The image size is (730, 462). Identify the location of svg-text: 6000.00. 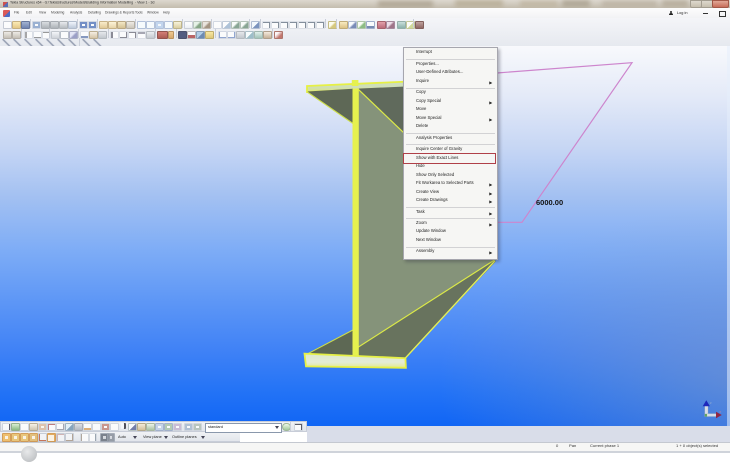
(549, 202).